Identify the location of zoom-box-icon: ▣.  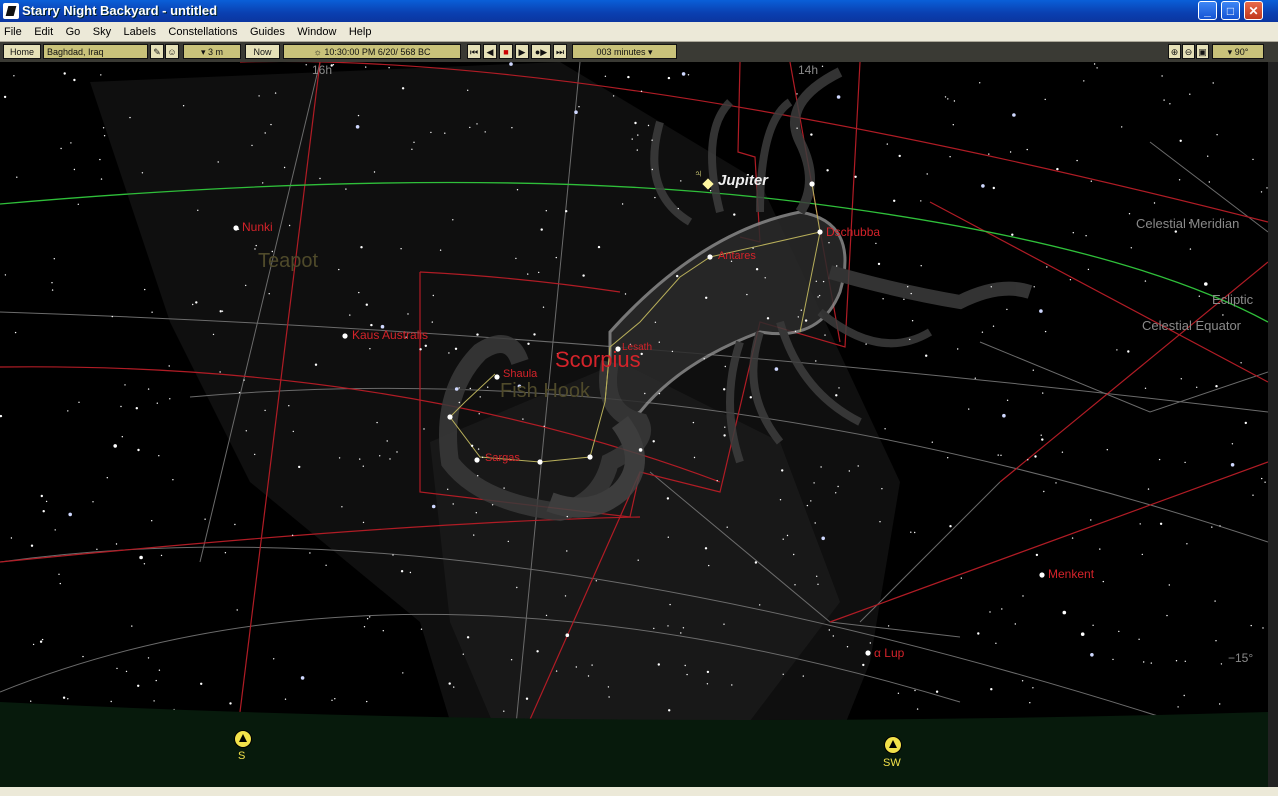
(1202, 51).